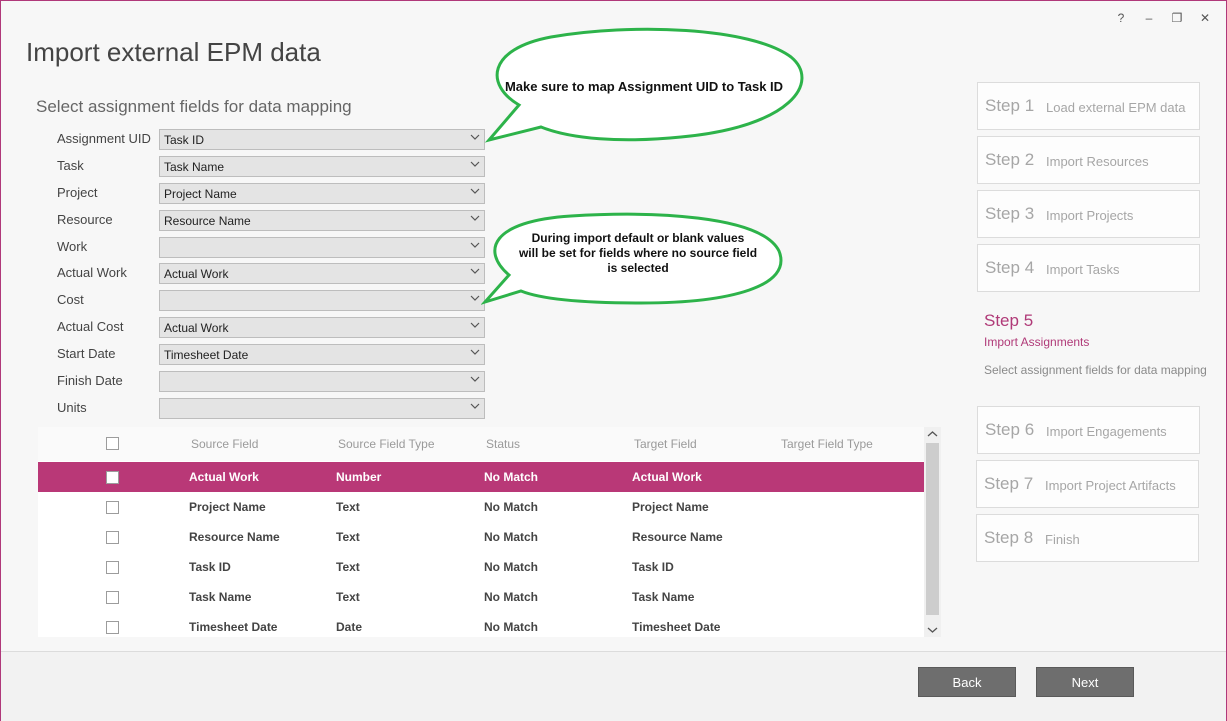  Describe the element at coordinates (932, 434) in the screenshot. I see `scroll-up-icon` at that location.